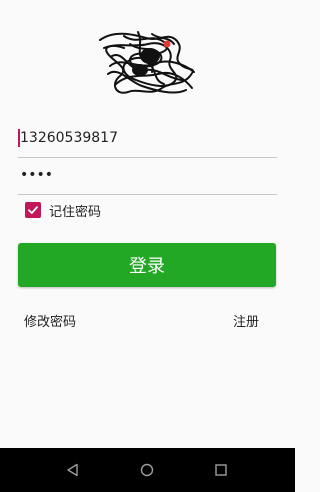 The width and height of the screenshot is (320, 492). I want to click on phone-input, so click(147, 138).